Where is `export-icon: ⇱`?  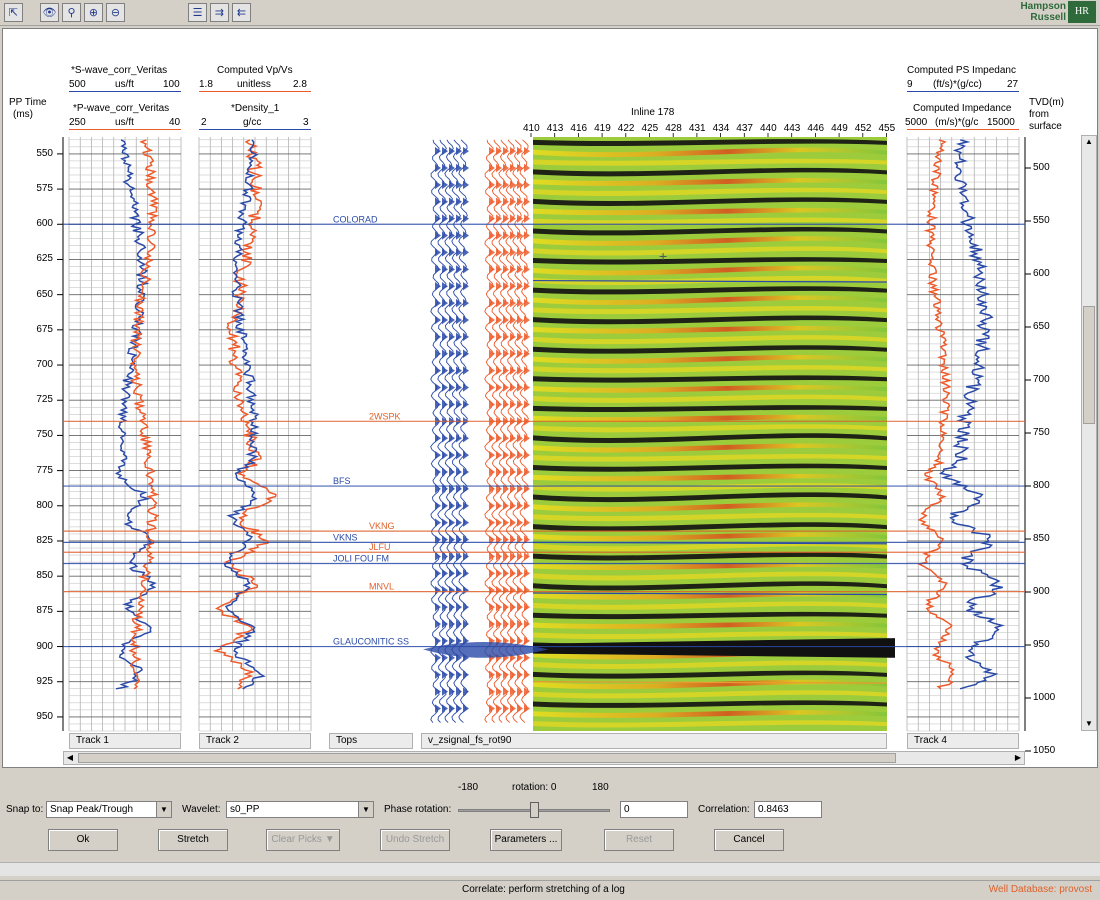
export-icon: ⇱ is located at coordinates (13, 12).